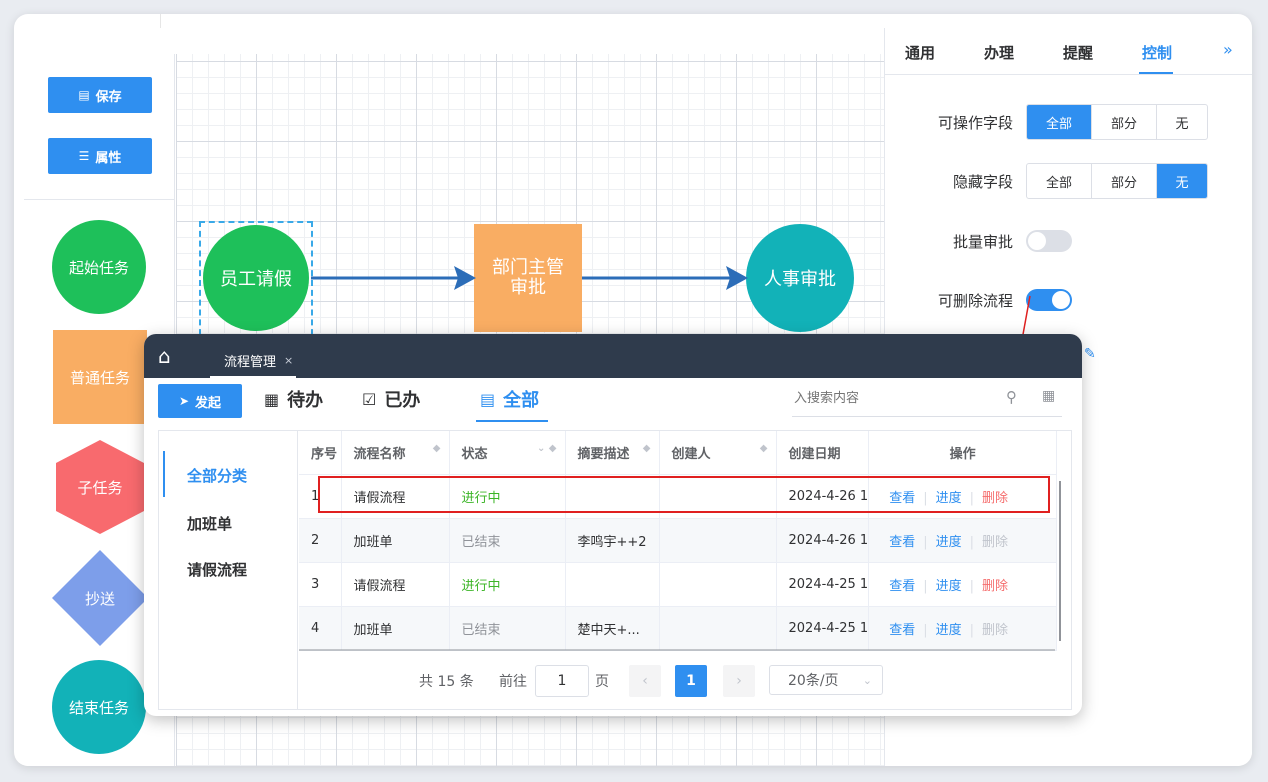  Describe the element at coordinates (612, 453) in the screenshot. I see `col-summary: 摘要描述 ◆` at that location.